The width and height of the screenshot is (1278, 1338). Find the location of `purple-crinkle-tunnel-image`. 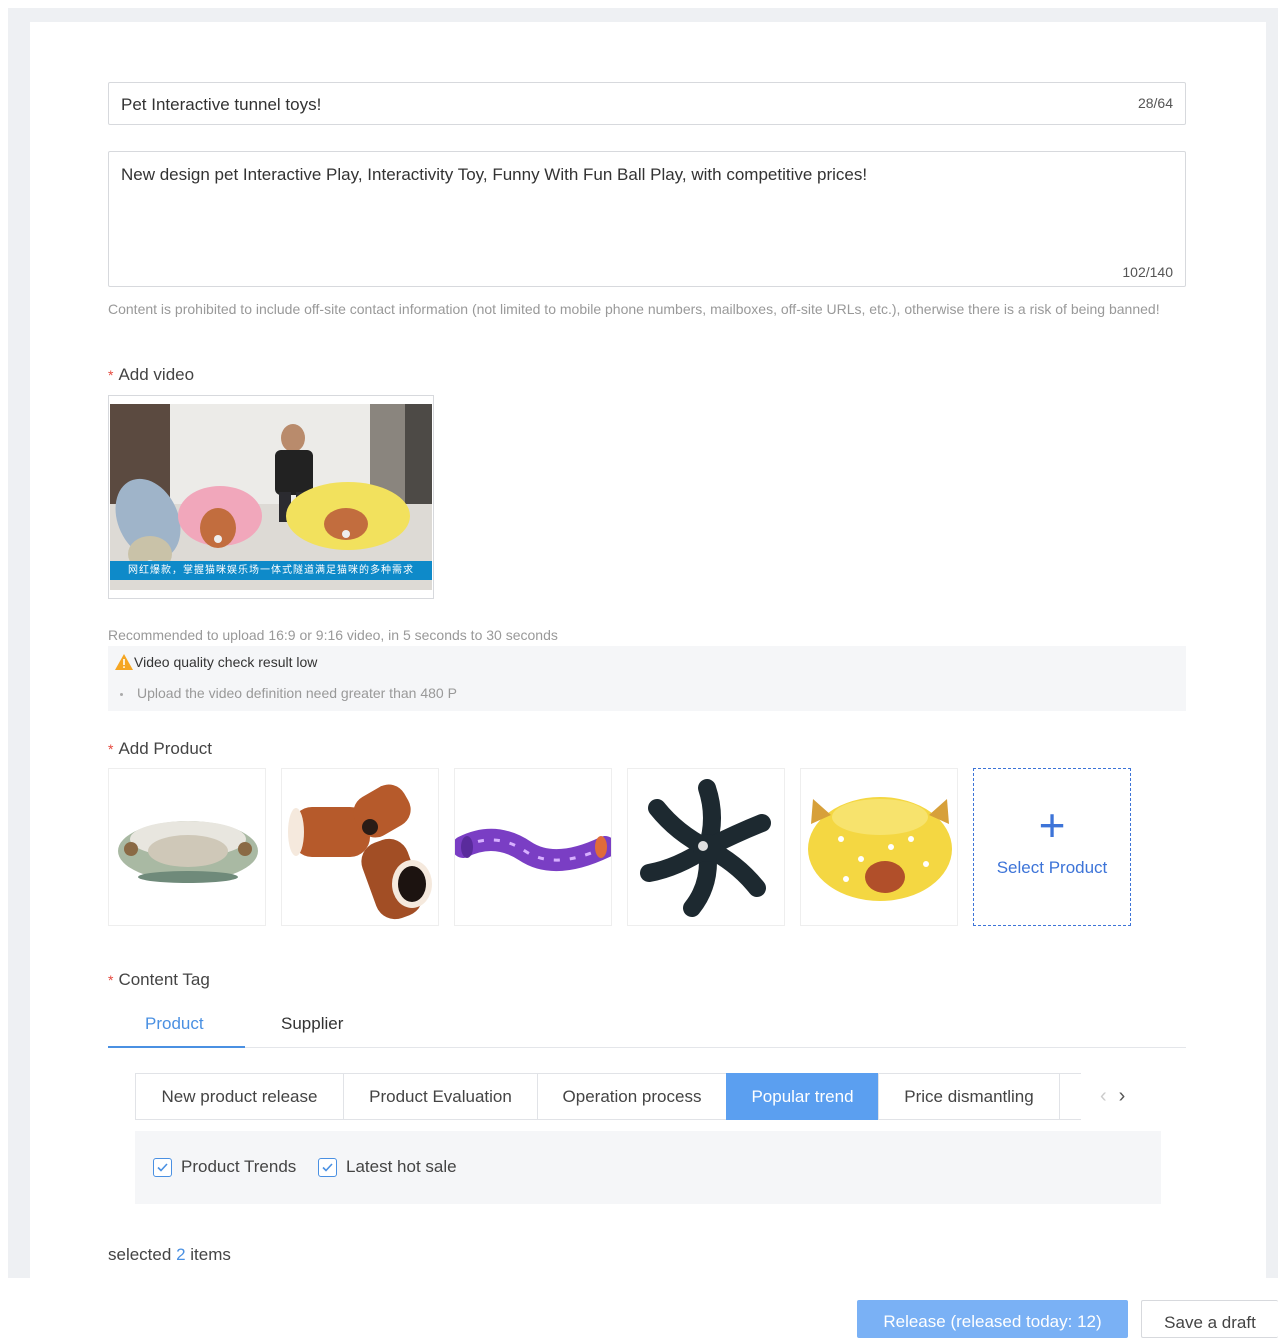

purple-crinkle-tunnel-image is located at coordinates (533, 849).